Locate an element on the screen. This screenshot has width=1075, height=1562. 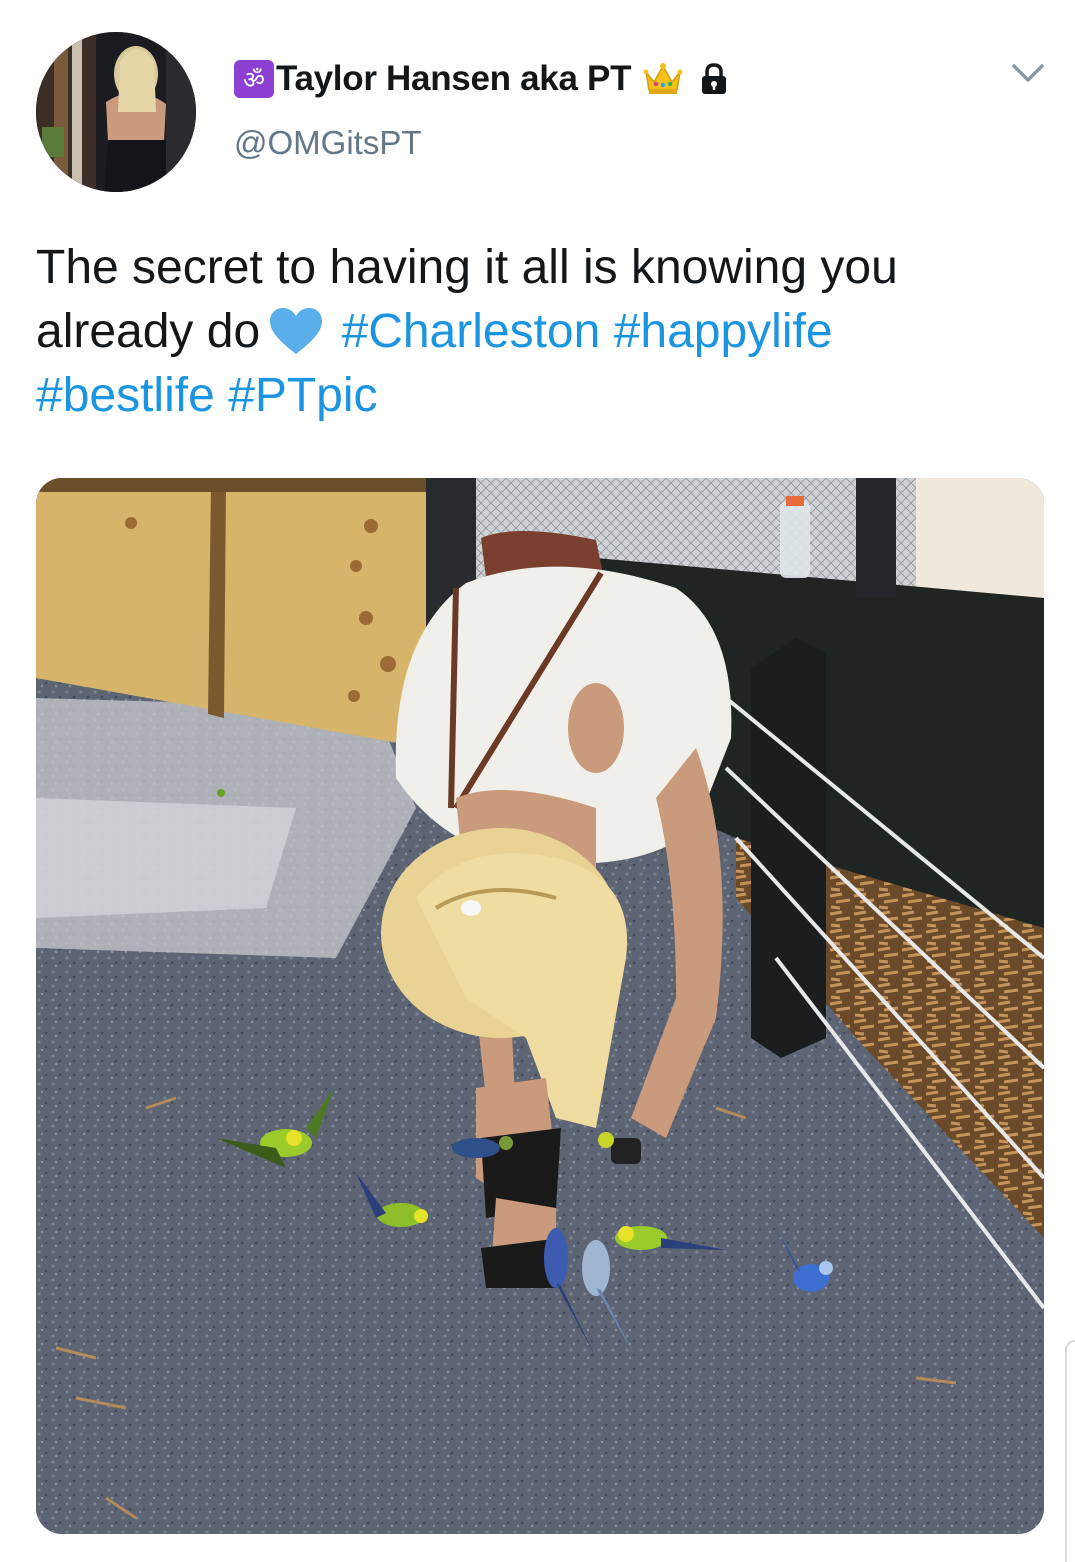
user-handle: @OMGitsPT is located at coordinates (634, 143).